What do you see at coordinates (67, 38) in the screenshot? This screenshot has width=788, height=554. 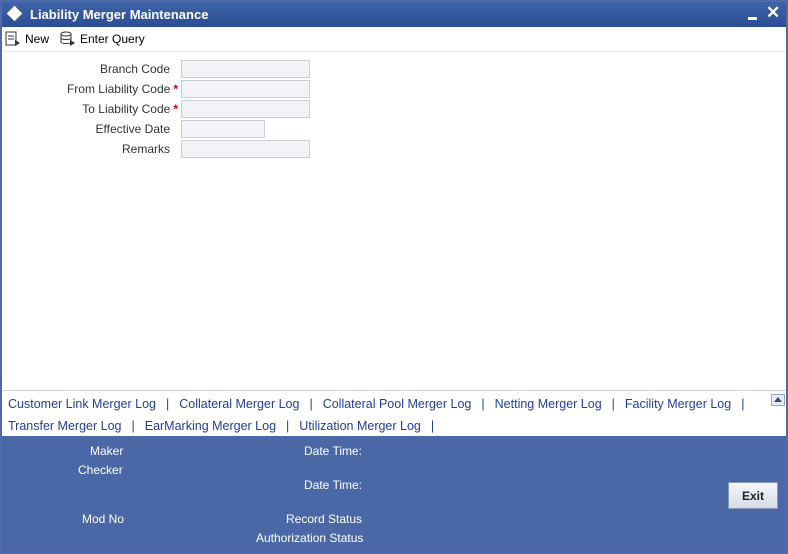 I see `query-icon` at bounding box center [67, 38].